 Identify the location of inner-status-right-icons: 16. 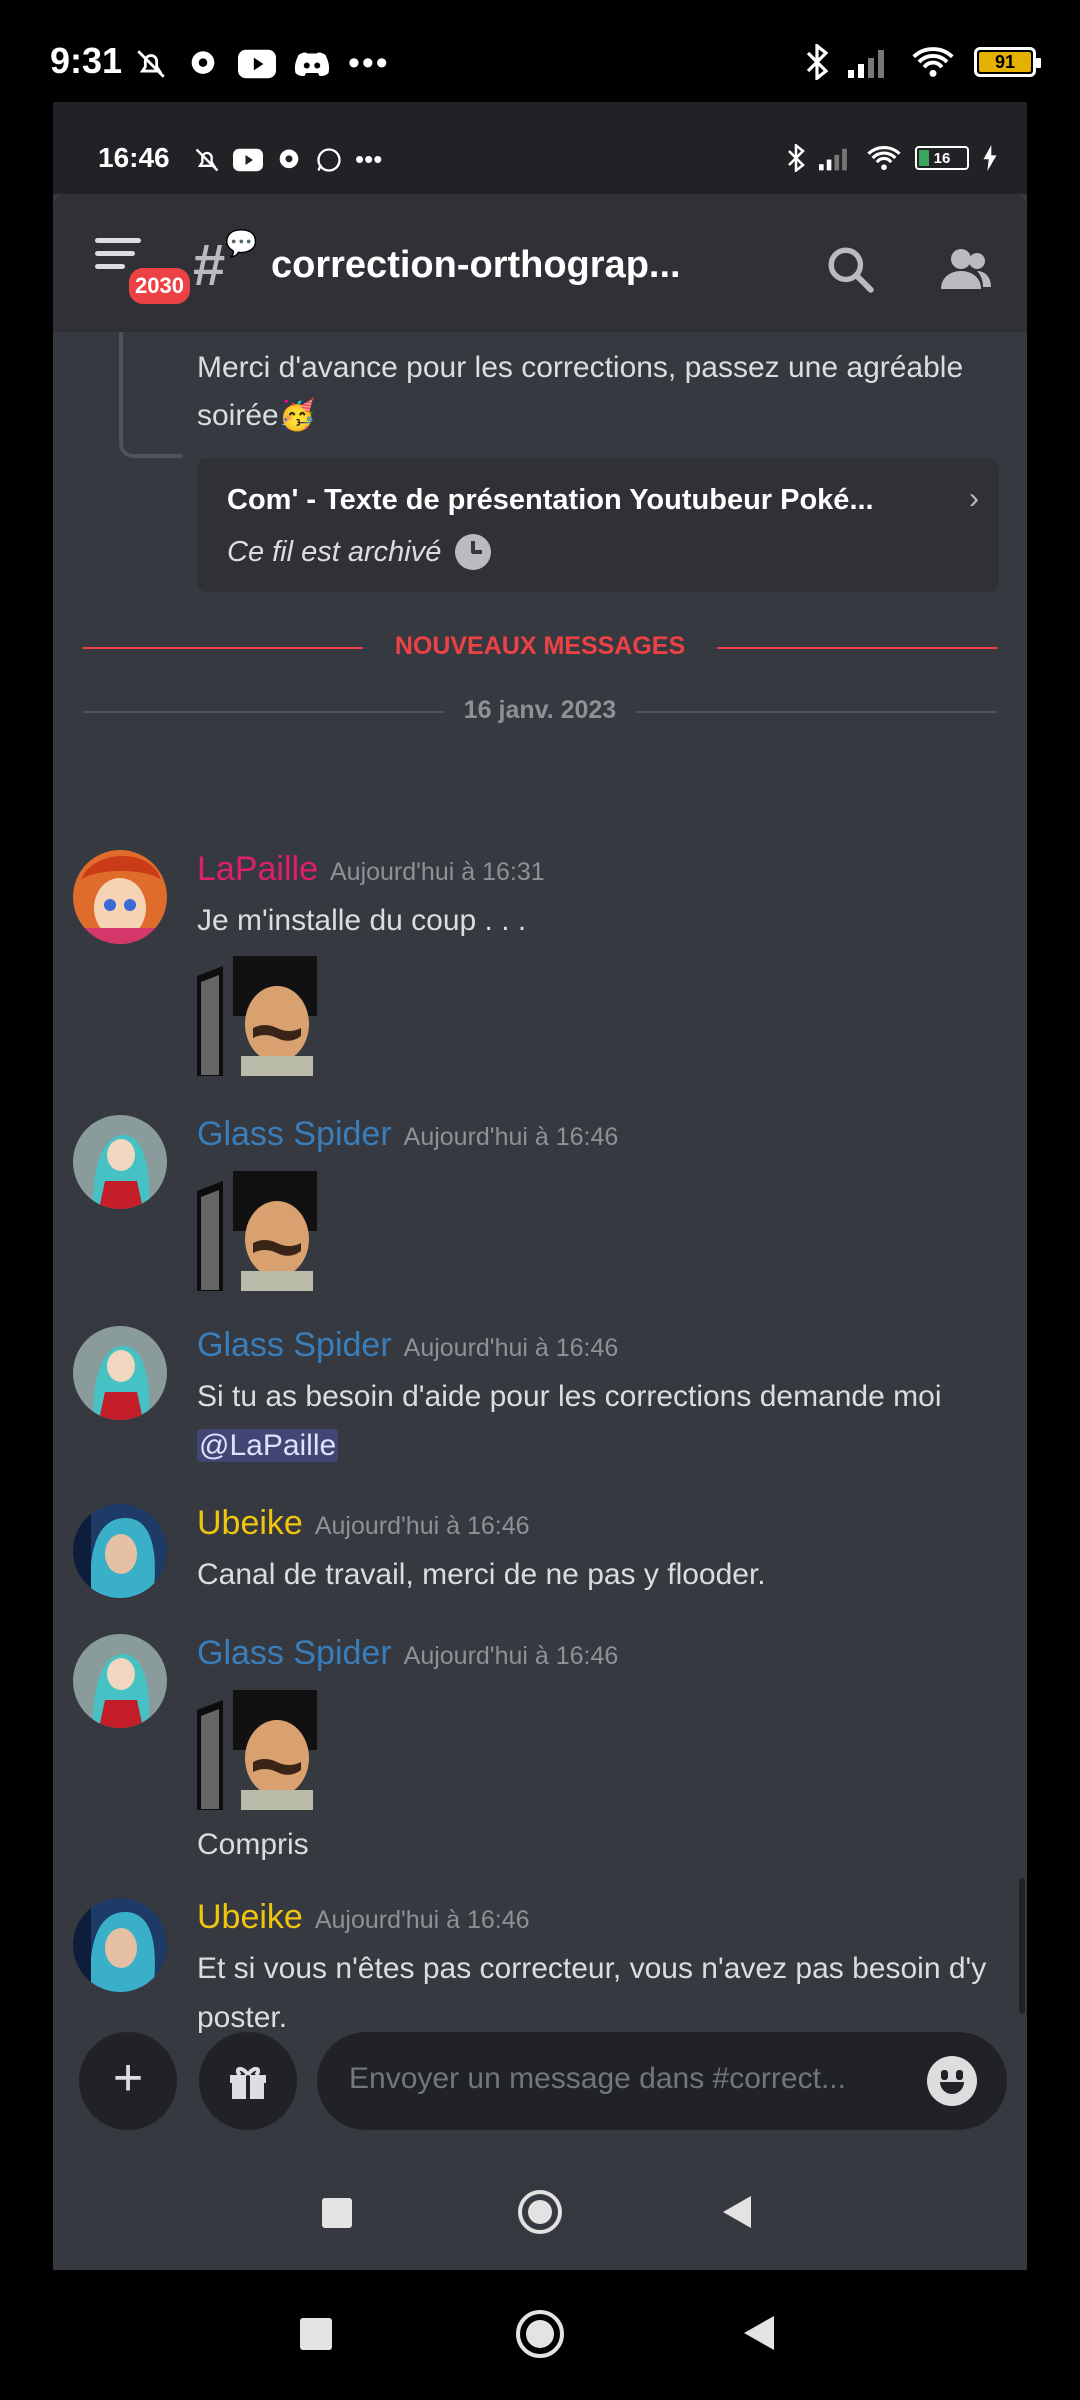
(892, 158).